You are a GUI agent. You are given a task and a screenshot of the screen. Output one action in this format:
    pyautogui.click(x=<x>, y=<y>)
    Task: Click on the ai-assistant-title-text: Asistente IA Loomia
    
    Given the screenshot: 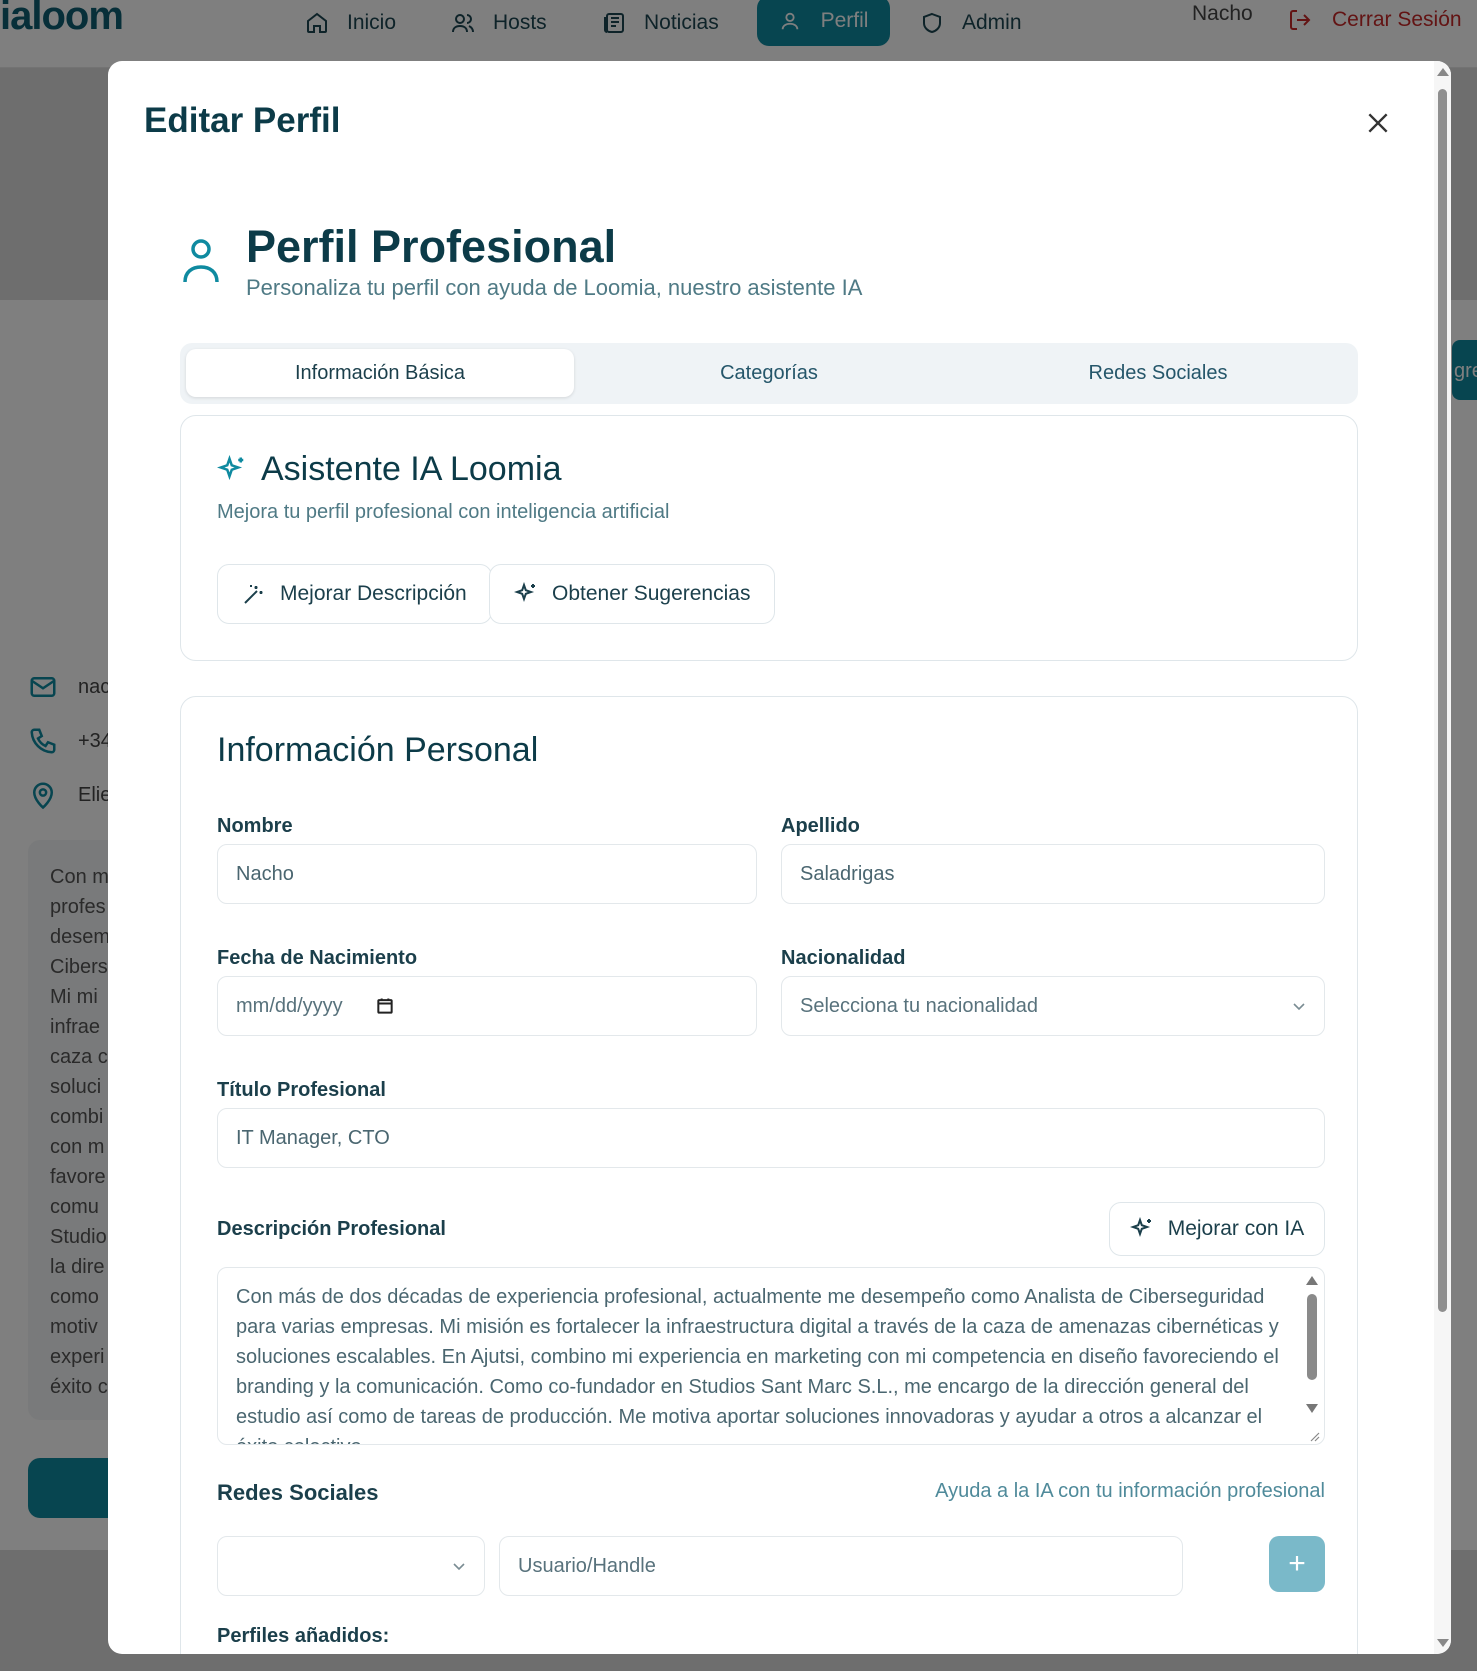 What is the action you would take?
    pyautogui.click(x=411, y=469)
    